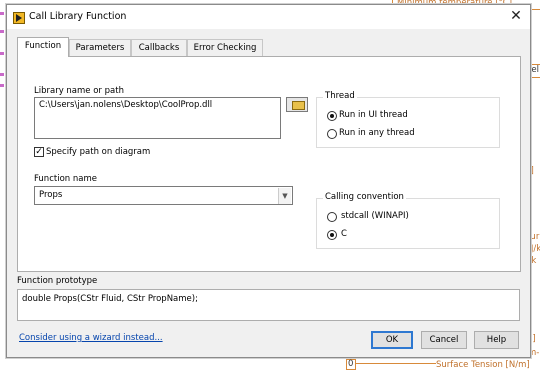 This screenshot has height=370, width=540. Describe the element at coordinates (159, 47) in the screenshot. I see `tab-callbacks: Callbacks` at that location.